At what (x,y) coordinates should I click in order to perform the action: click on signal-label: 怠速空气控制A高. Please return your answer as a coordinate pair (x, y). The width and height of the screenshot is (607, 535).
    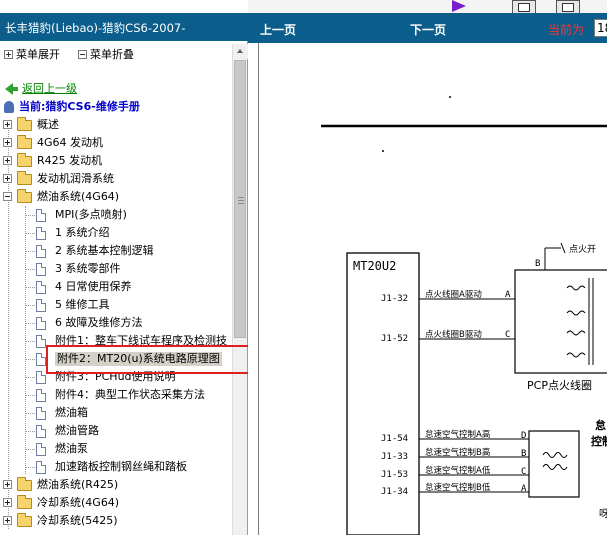
    Looking at the image, I should click on (458, 435).